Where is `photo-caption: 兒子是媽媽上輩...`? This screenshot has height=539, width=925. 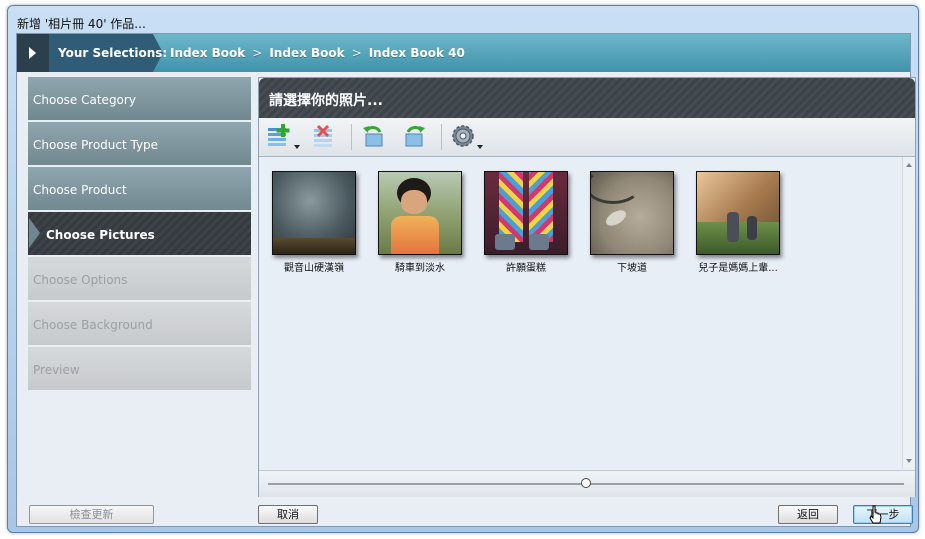 photo-caption: 兒子是媽媽上輩... is located at coordinates (738, 268).